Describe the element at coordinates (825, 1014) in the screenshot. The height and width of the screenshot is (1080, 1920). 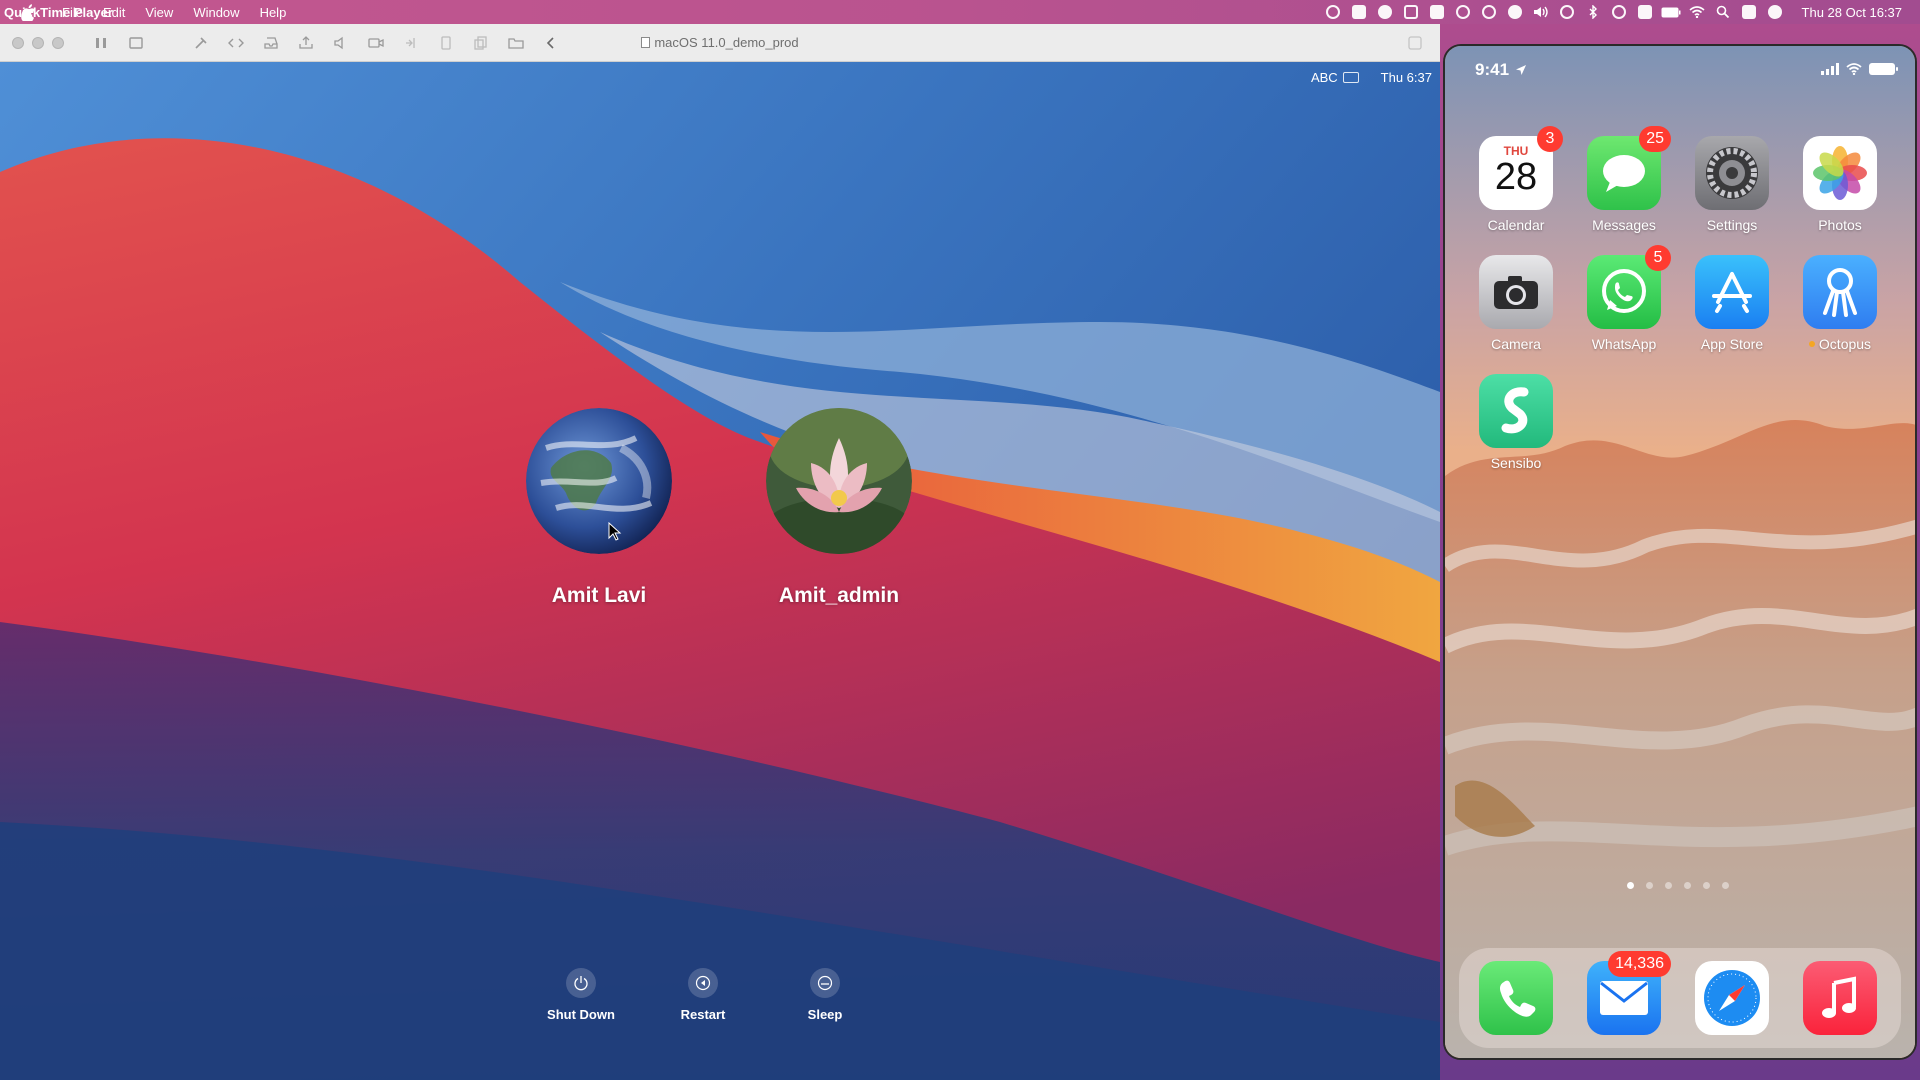
I see `sleep-label: Sleep` at that location.